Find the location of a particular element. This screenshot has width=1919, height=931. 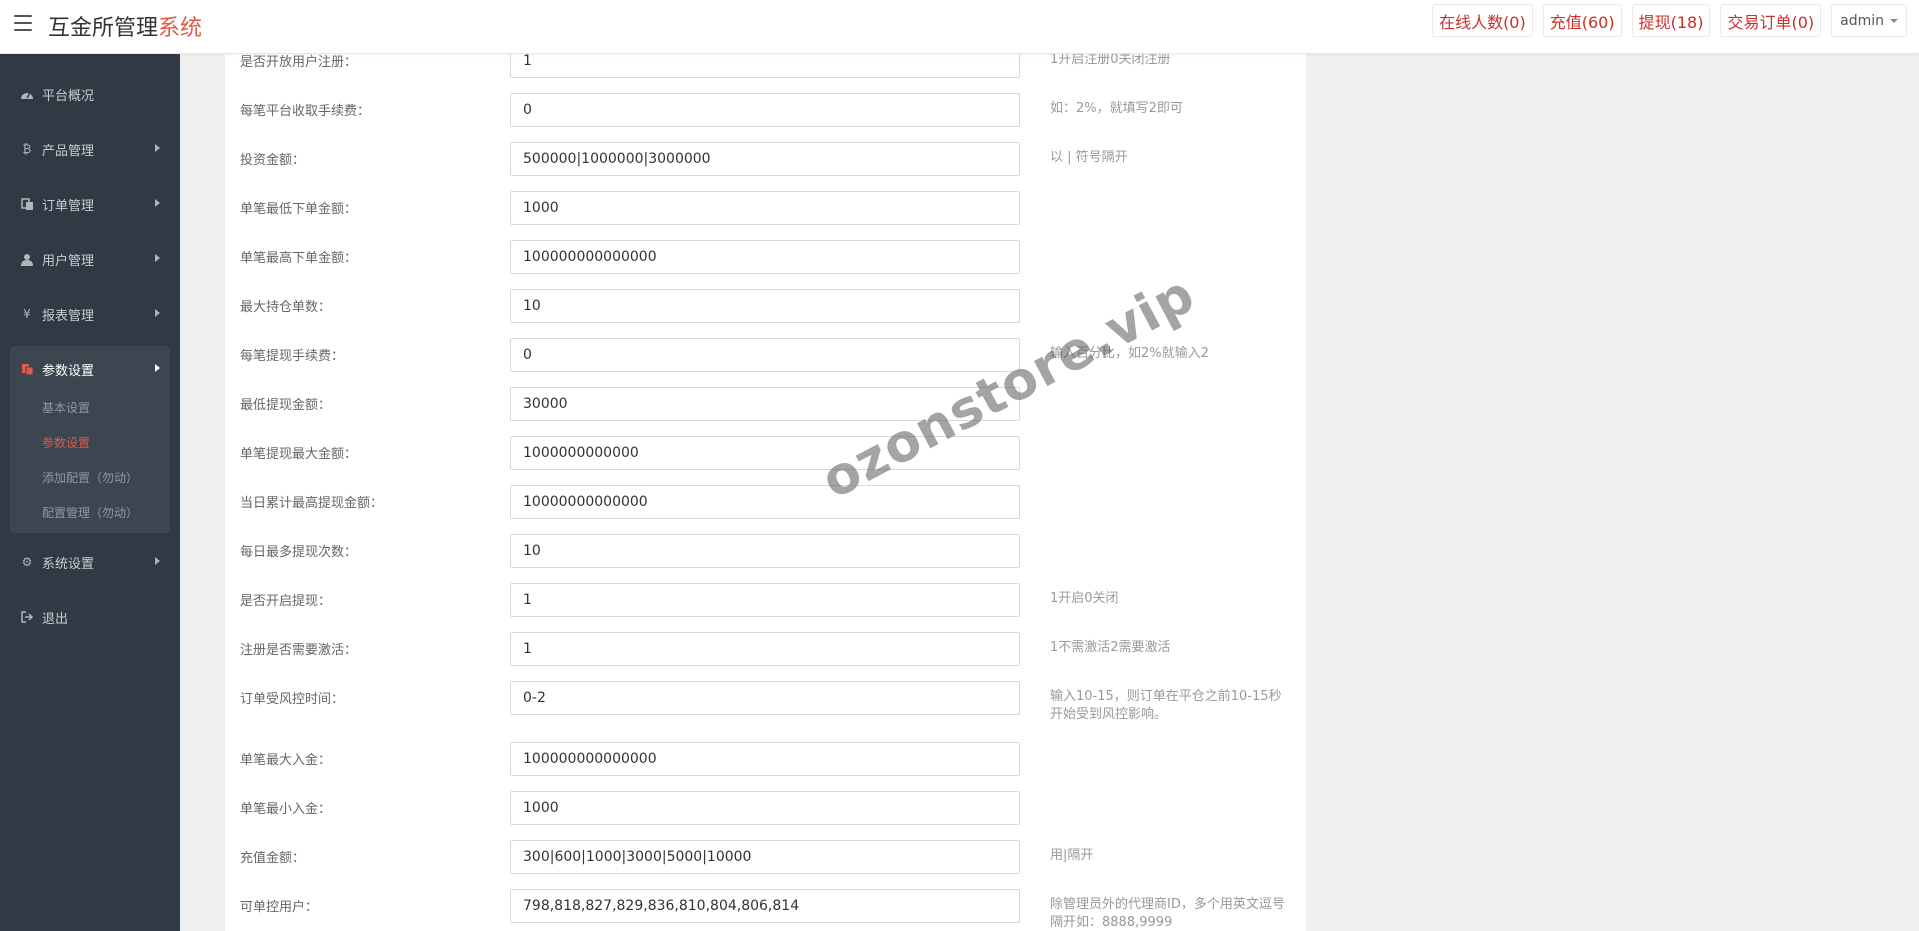

sidebar-item-system-settings: ⚙ 系统设置 is located at coordinates (90, 562).